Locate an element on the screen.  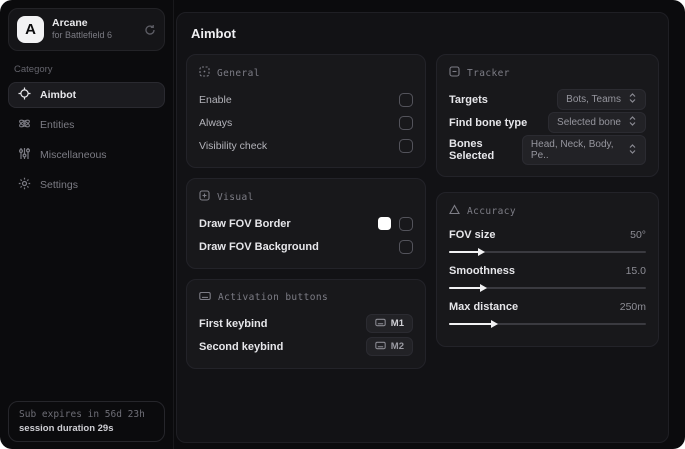
slider-value: 15.0 is located at coordinates (635, 271).